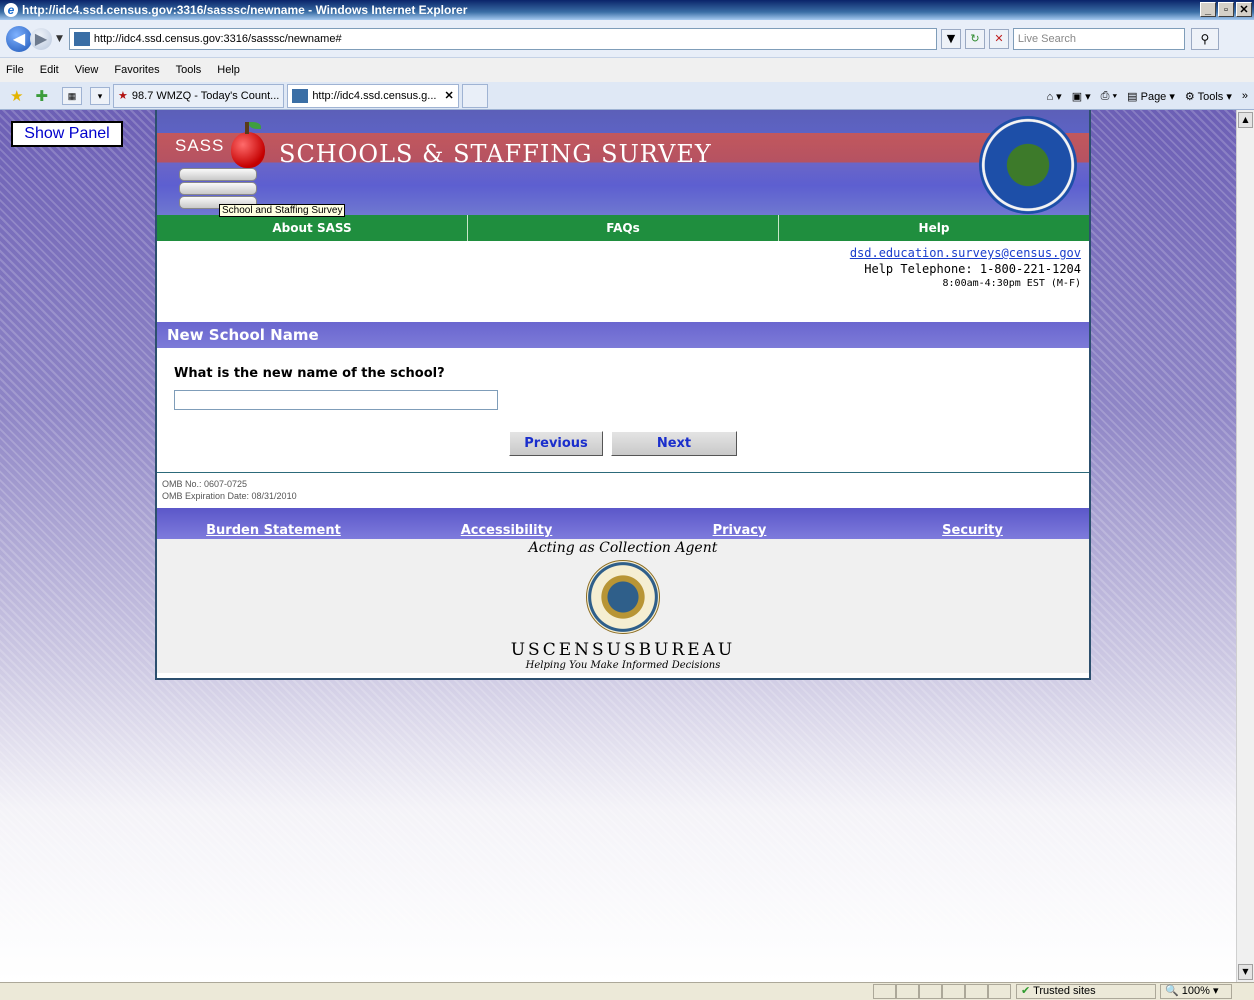 This screenshot has height=1000, width=1254. What do you see at coordinates (934, 228) in the screenshot?
I see `nav-help: Help` at bounding box center [934, 228].